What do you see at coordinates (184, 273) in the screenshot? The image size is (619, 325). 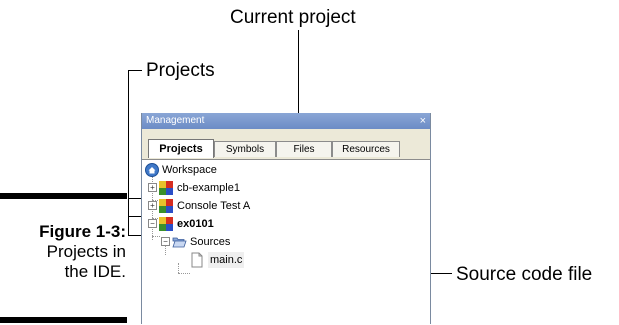 I see `tree-connector-file-h` at bounding box center [184, 273].